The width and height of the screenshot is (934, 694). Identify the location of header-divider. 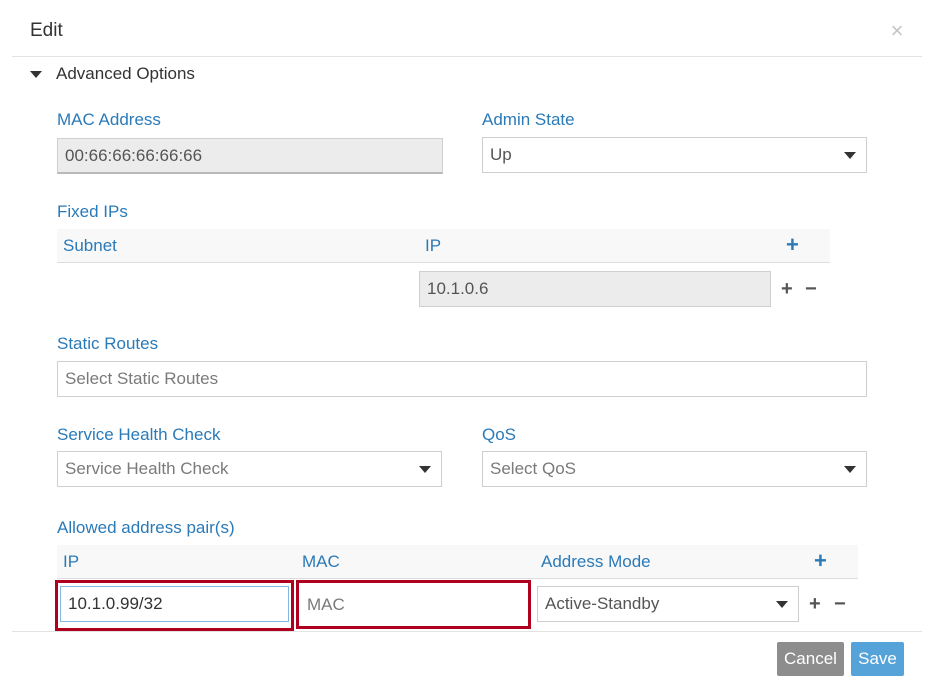
(467, 56).